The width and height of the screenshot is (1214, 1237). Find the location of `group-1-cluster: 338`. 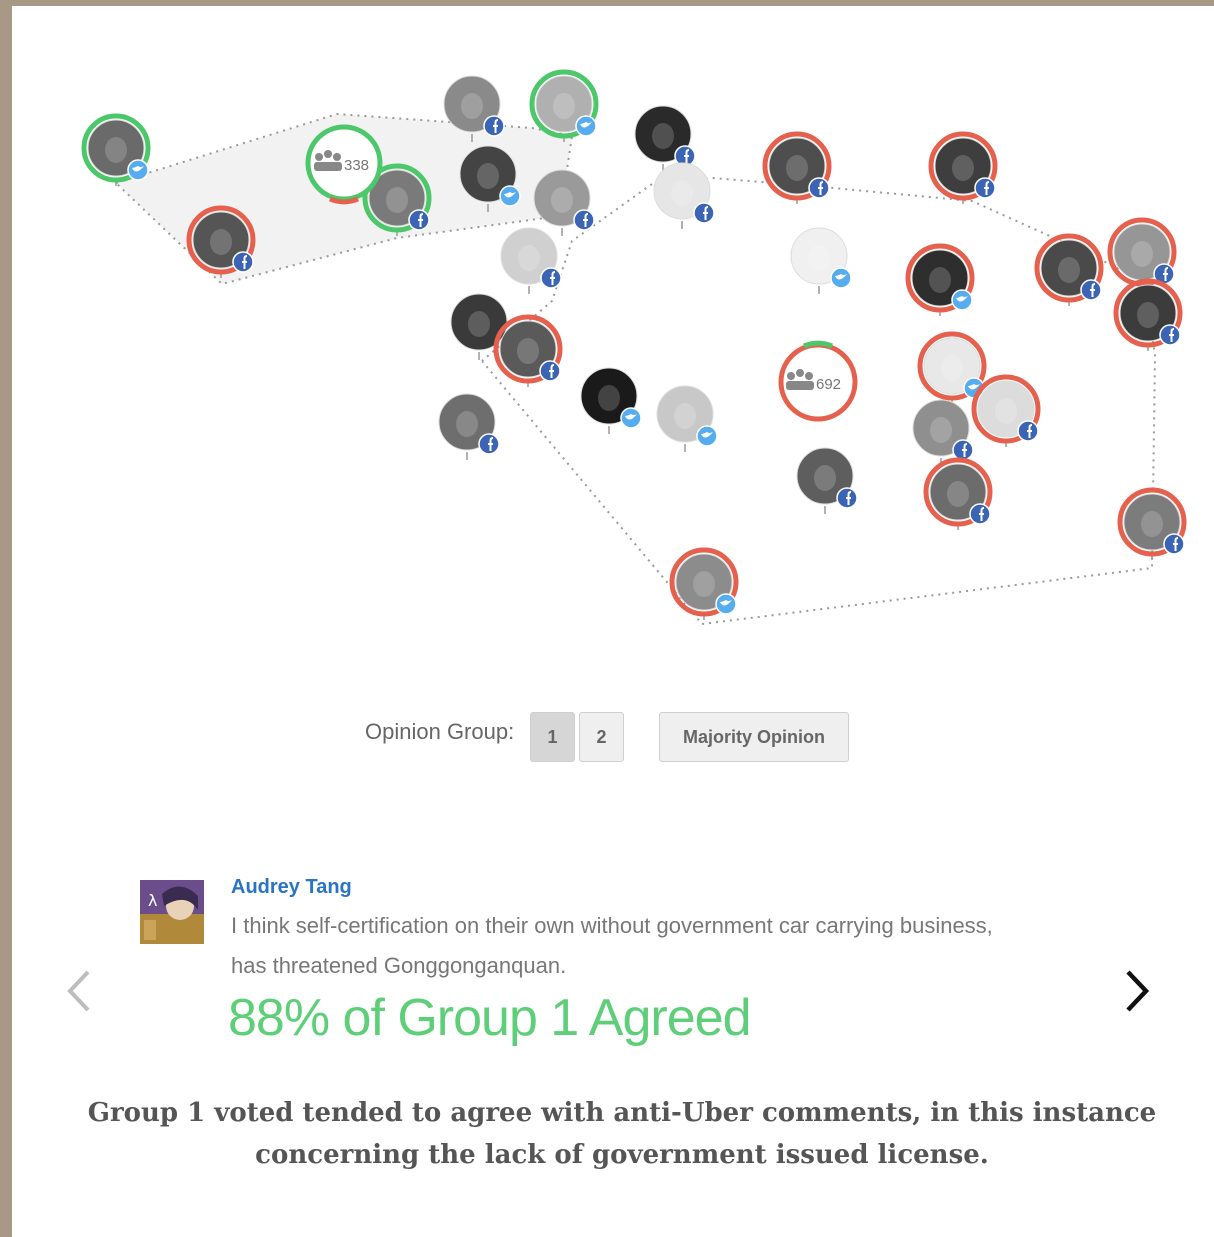

group-1-cluster: 338 is located at coordinates (344, 164).